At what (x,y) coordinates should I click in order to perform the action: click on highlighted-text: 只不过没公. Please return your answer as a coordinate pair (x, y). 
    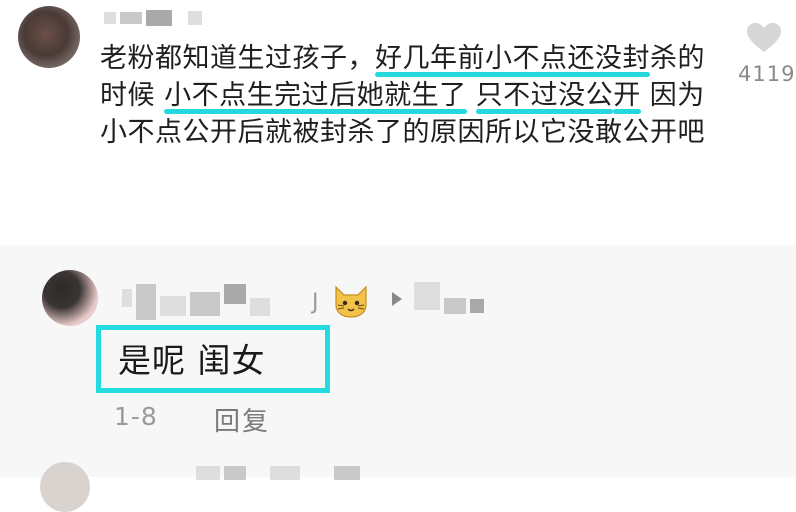
    Looking at the image, I should click on (544, 95).